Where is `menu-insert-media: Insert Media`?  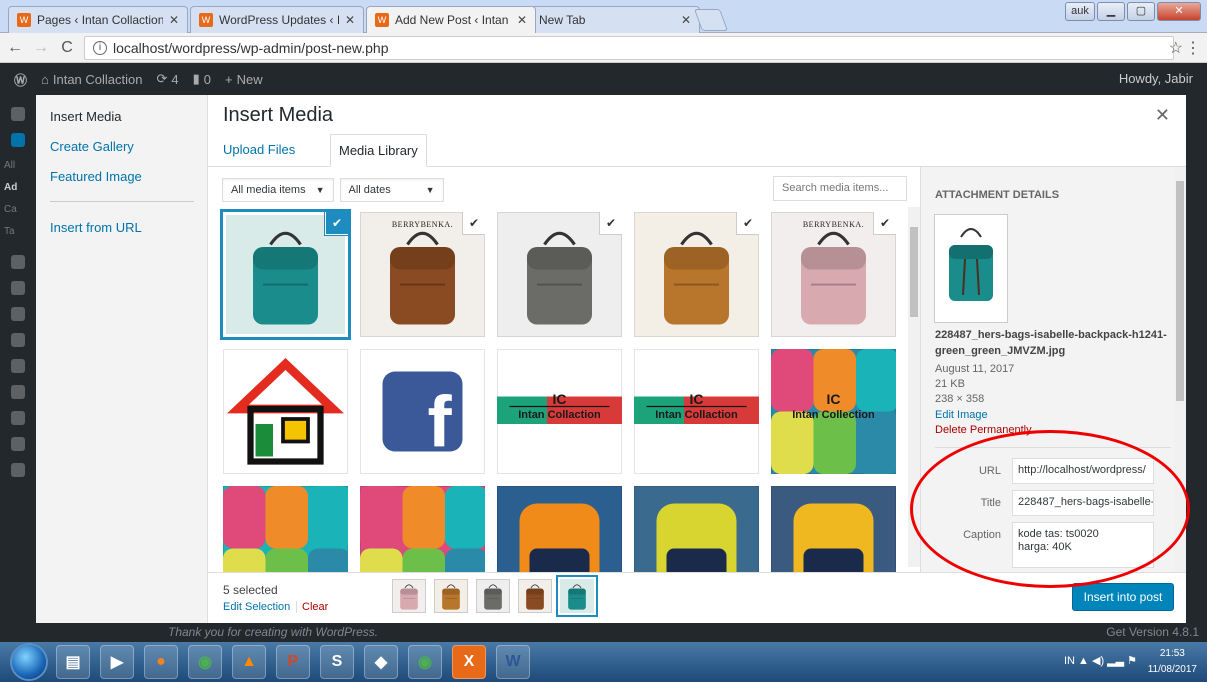
menu-insert-media: Insert Media is located at coordinates (86, 116).